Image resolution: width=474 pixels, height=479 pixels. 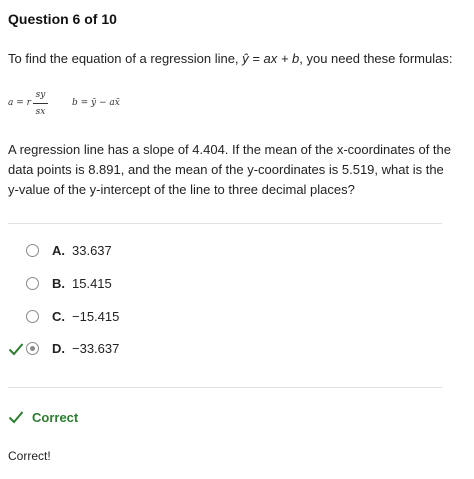 What do you see at coordinates (58, 348) in the screenshot?
I see `option-letter: D.` at bounding box center [58, 348].